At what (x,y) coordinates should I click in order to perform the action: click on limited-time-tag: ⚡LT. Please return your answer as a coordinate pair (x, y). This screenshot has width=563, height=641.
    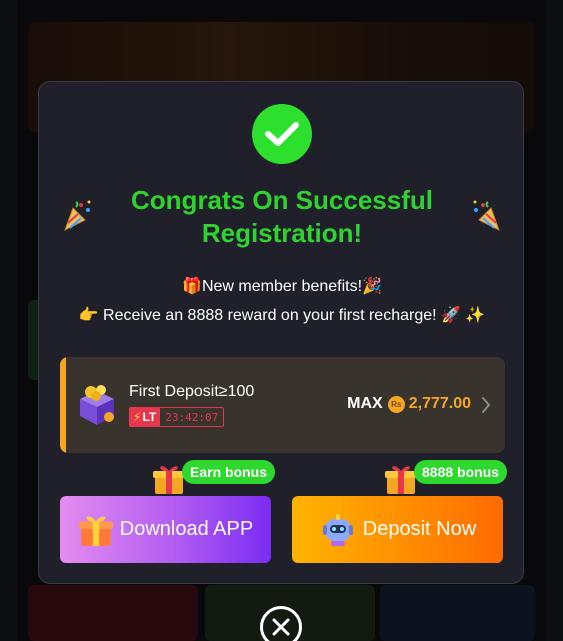
    Looking at the image, I should click on (145, 417).